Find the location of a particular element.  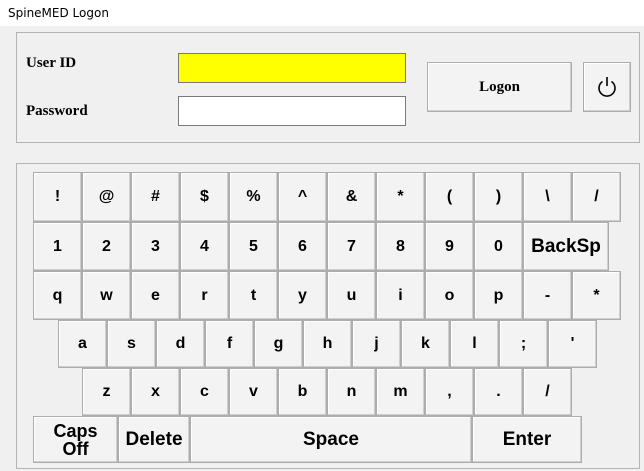

key-apostrophe: ' is located at coordinates (572, 344).